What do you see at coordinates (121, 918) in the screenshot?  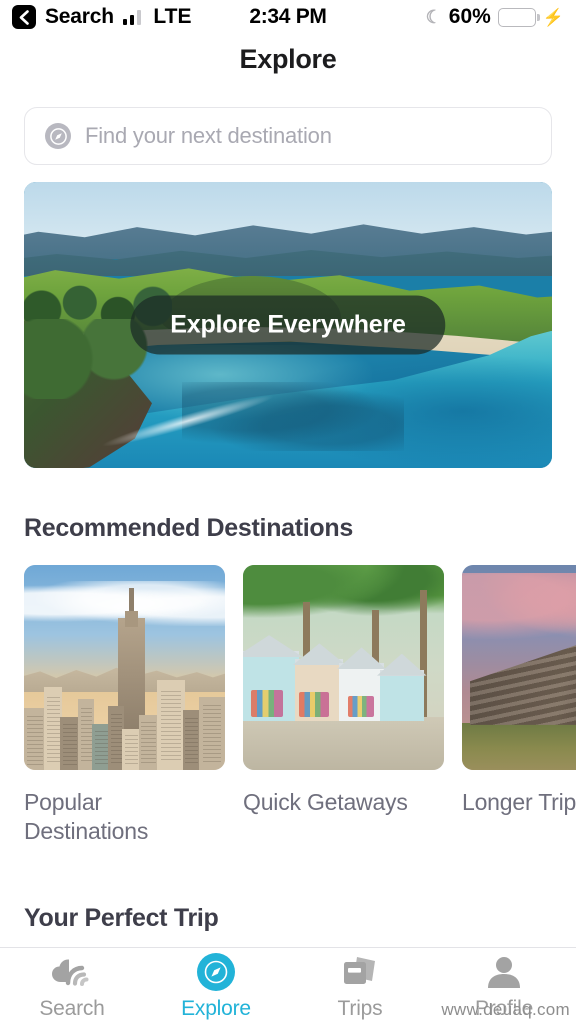 I see `perfect-trip-section-title: Your Perfect Trip` at bounding box center [121, 918].